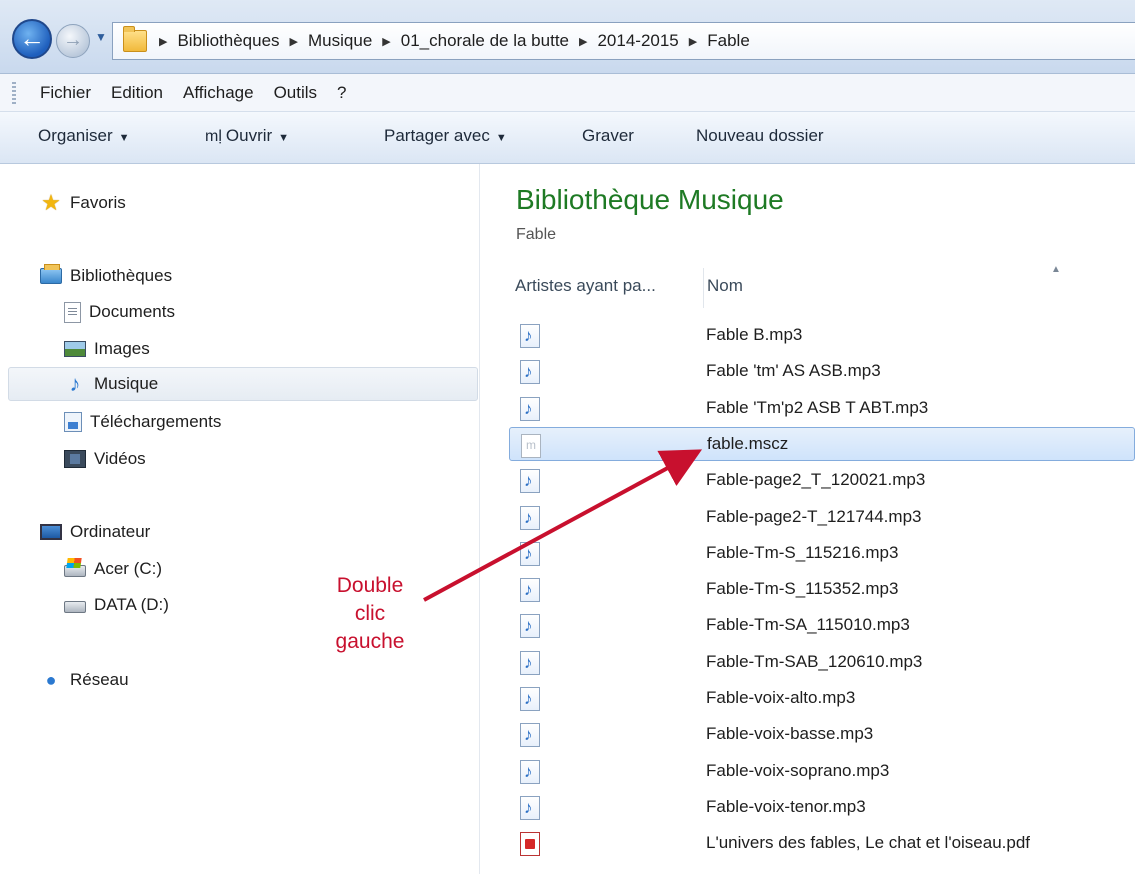 This screenshot has height=874, width=1135. What do you see at coordinates (75, 135) in the screenshot?
I see `organize-label: Organiser` at bounding box center [75, 135].